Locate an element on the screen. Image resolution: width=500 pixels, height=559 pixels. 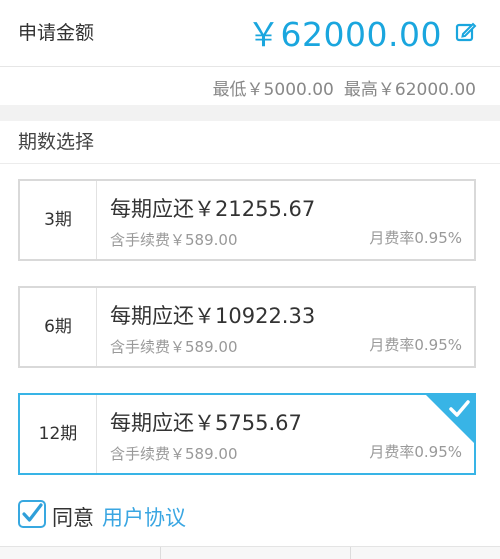
check-icon is located at coordinates (32, 512).